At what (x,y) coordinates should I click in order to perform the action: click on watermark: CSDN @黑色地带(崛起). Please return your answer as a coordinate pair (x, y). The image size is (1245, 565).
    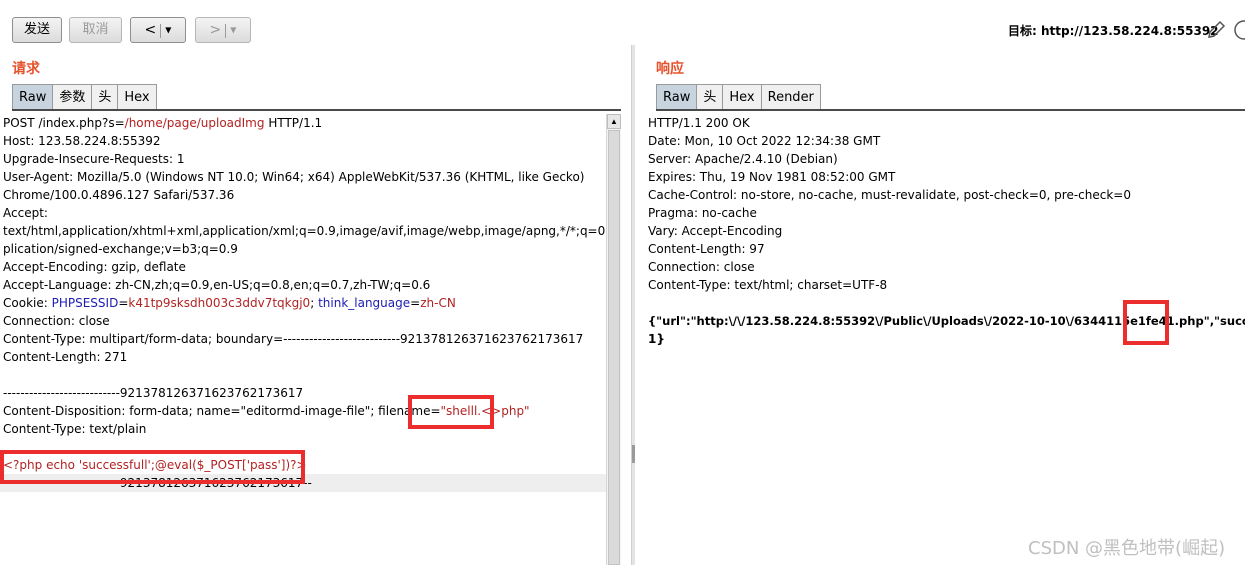
    Looking at the image, I should click on (1127, 548).